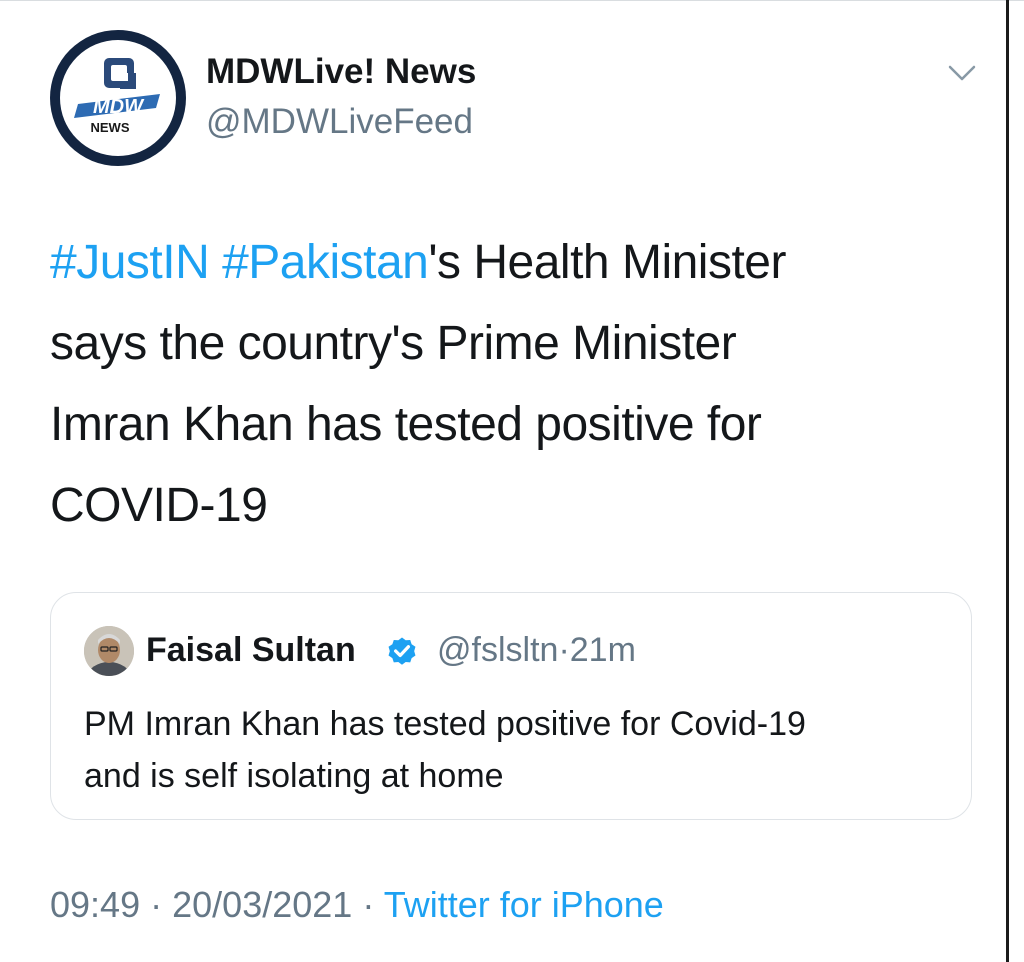 The width and height of the screenshot is (1024, 962). What do you see at coordinates (607, 262) in the screenshot?
I see `tweet-line-1-rest: 's Health Minister` at bounding box center [607, 262].